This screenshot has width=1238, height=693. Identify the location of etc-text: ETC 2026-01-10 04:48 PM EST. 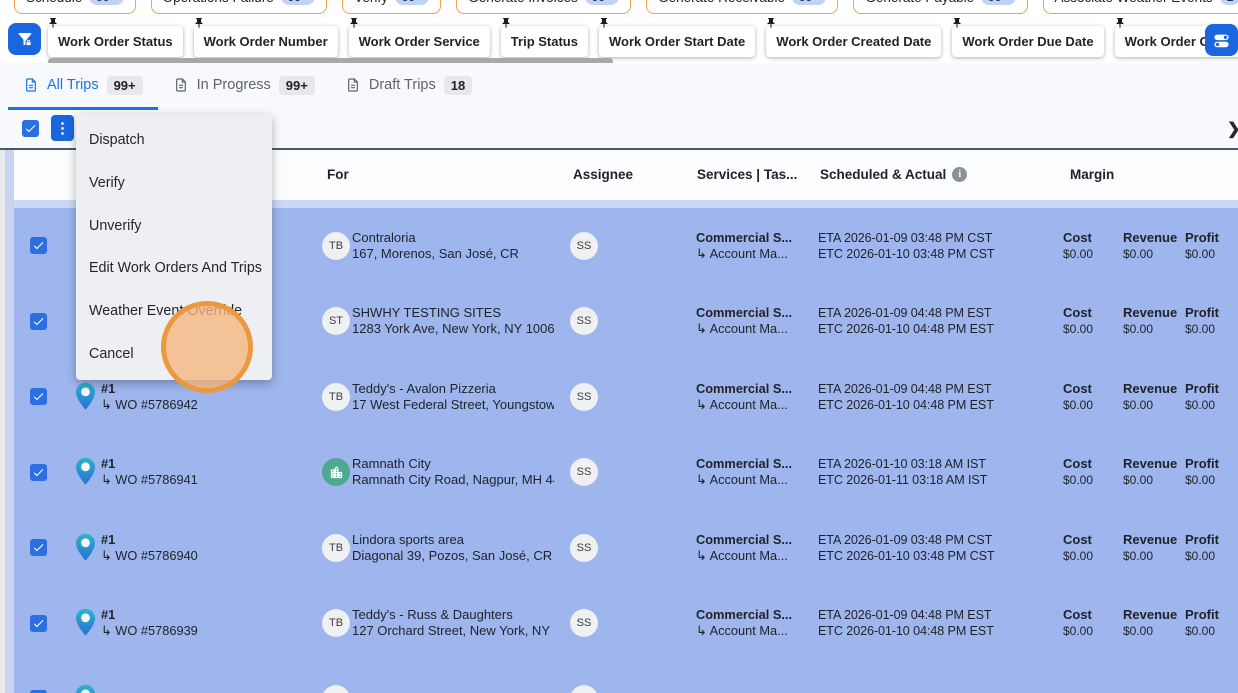
(906, 329).